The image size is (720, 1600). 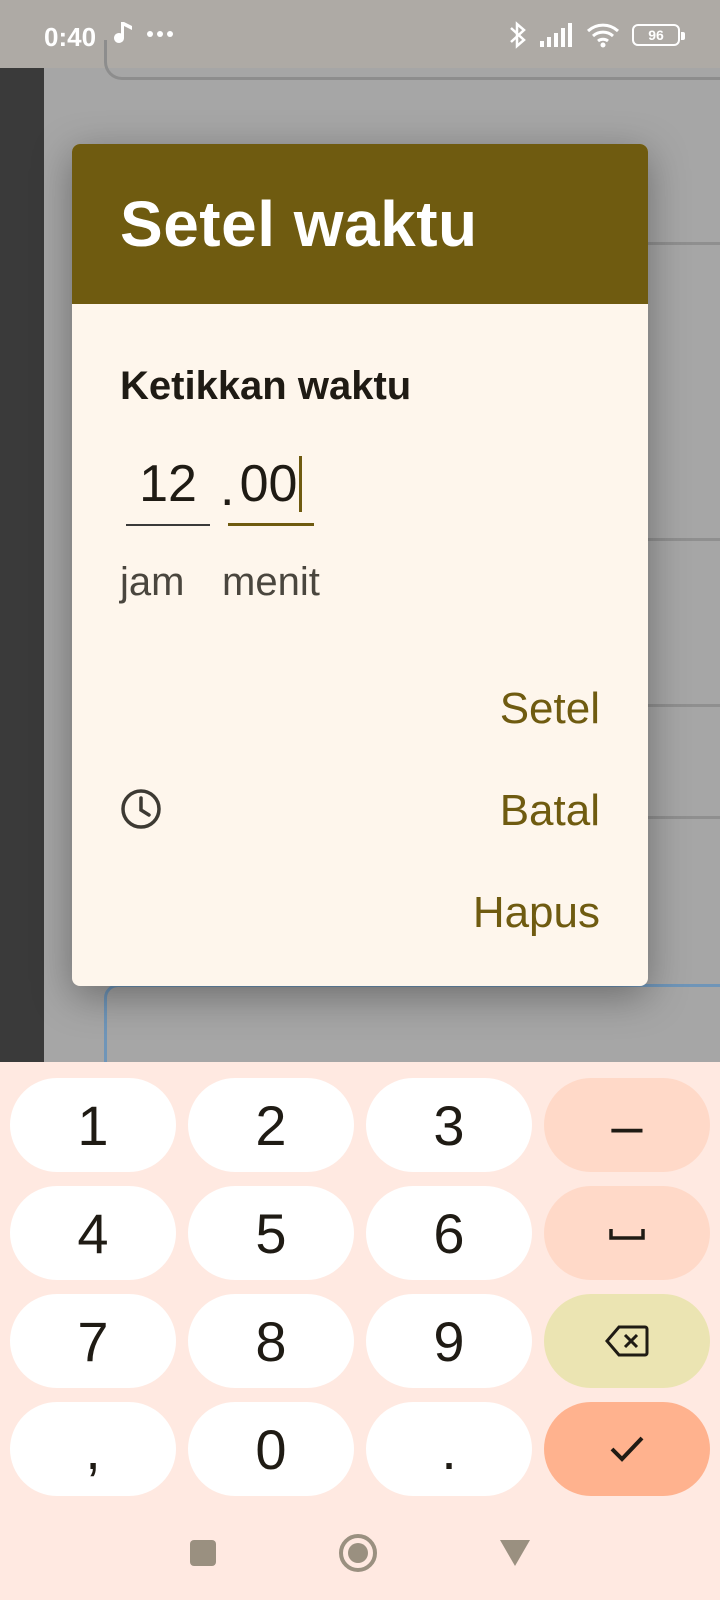 I want to click on key-7: 7, so click(x=93, y=1341).